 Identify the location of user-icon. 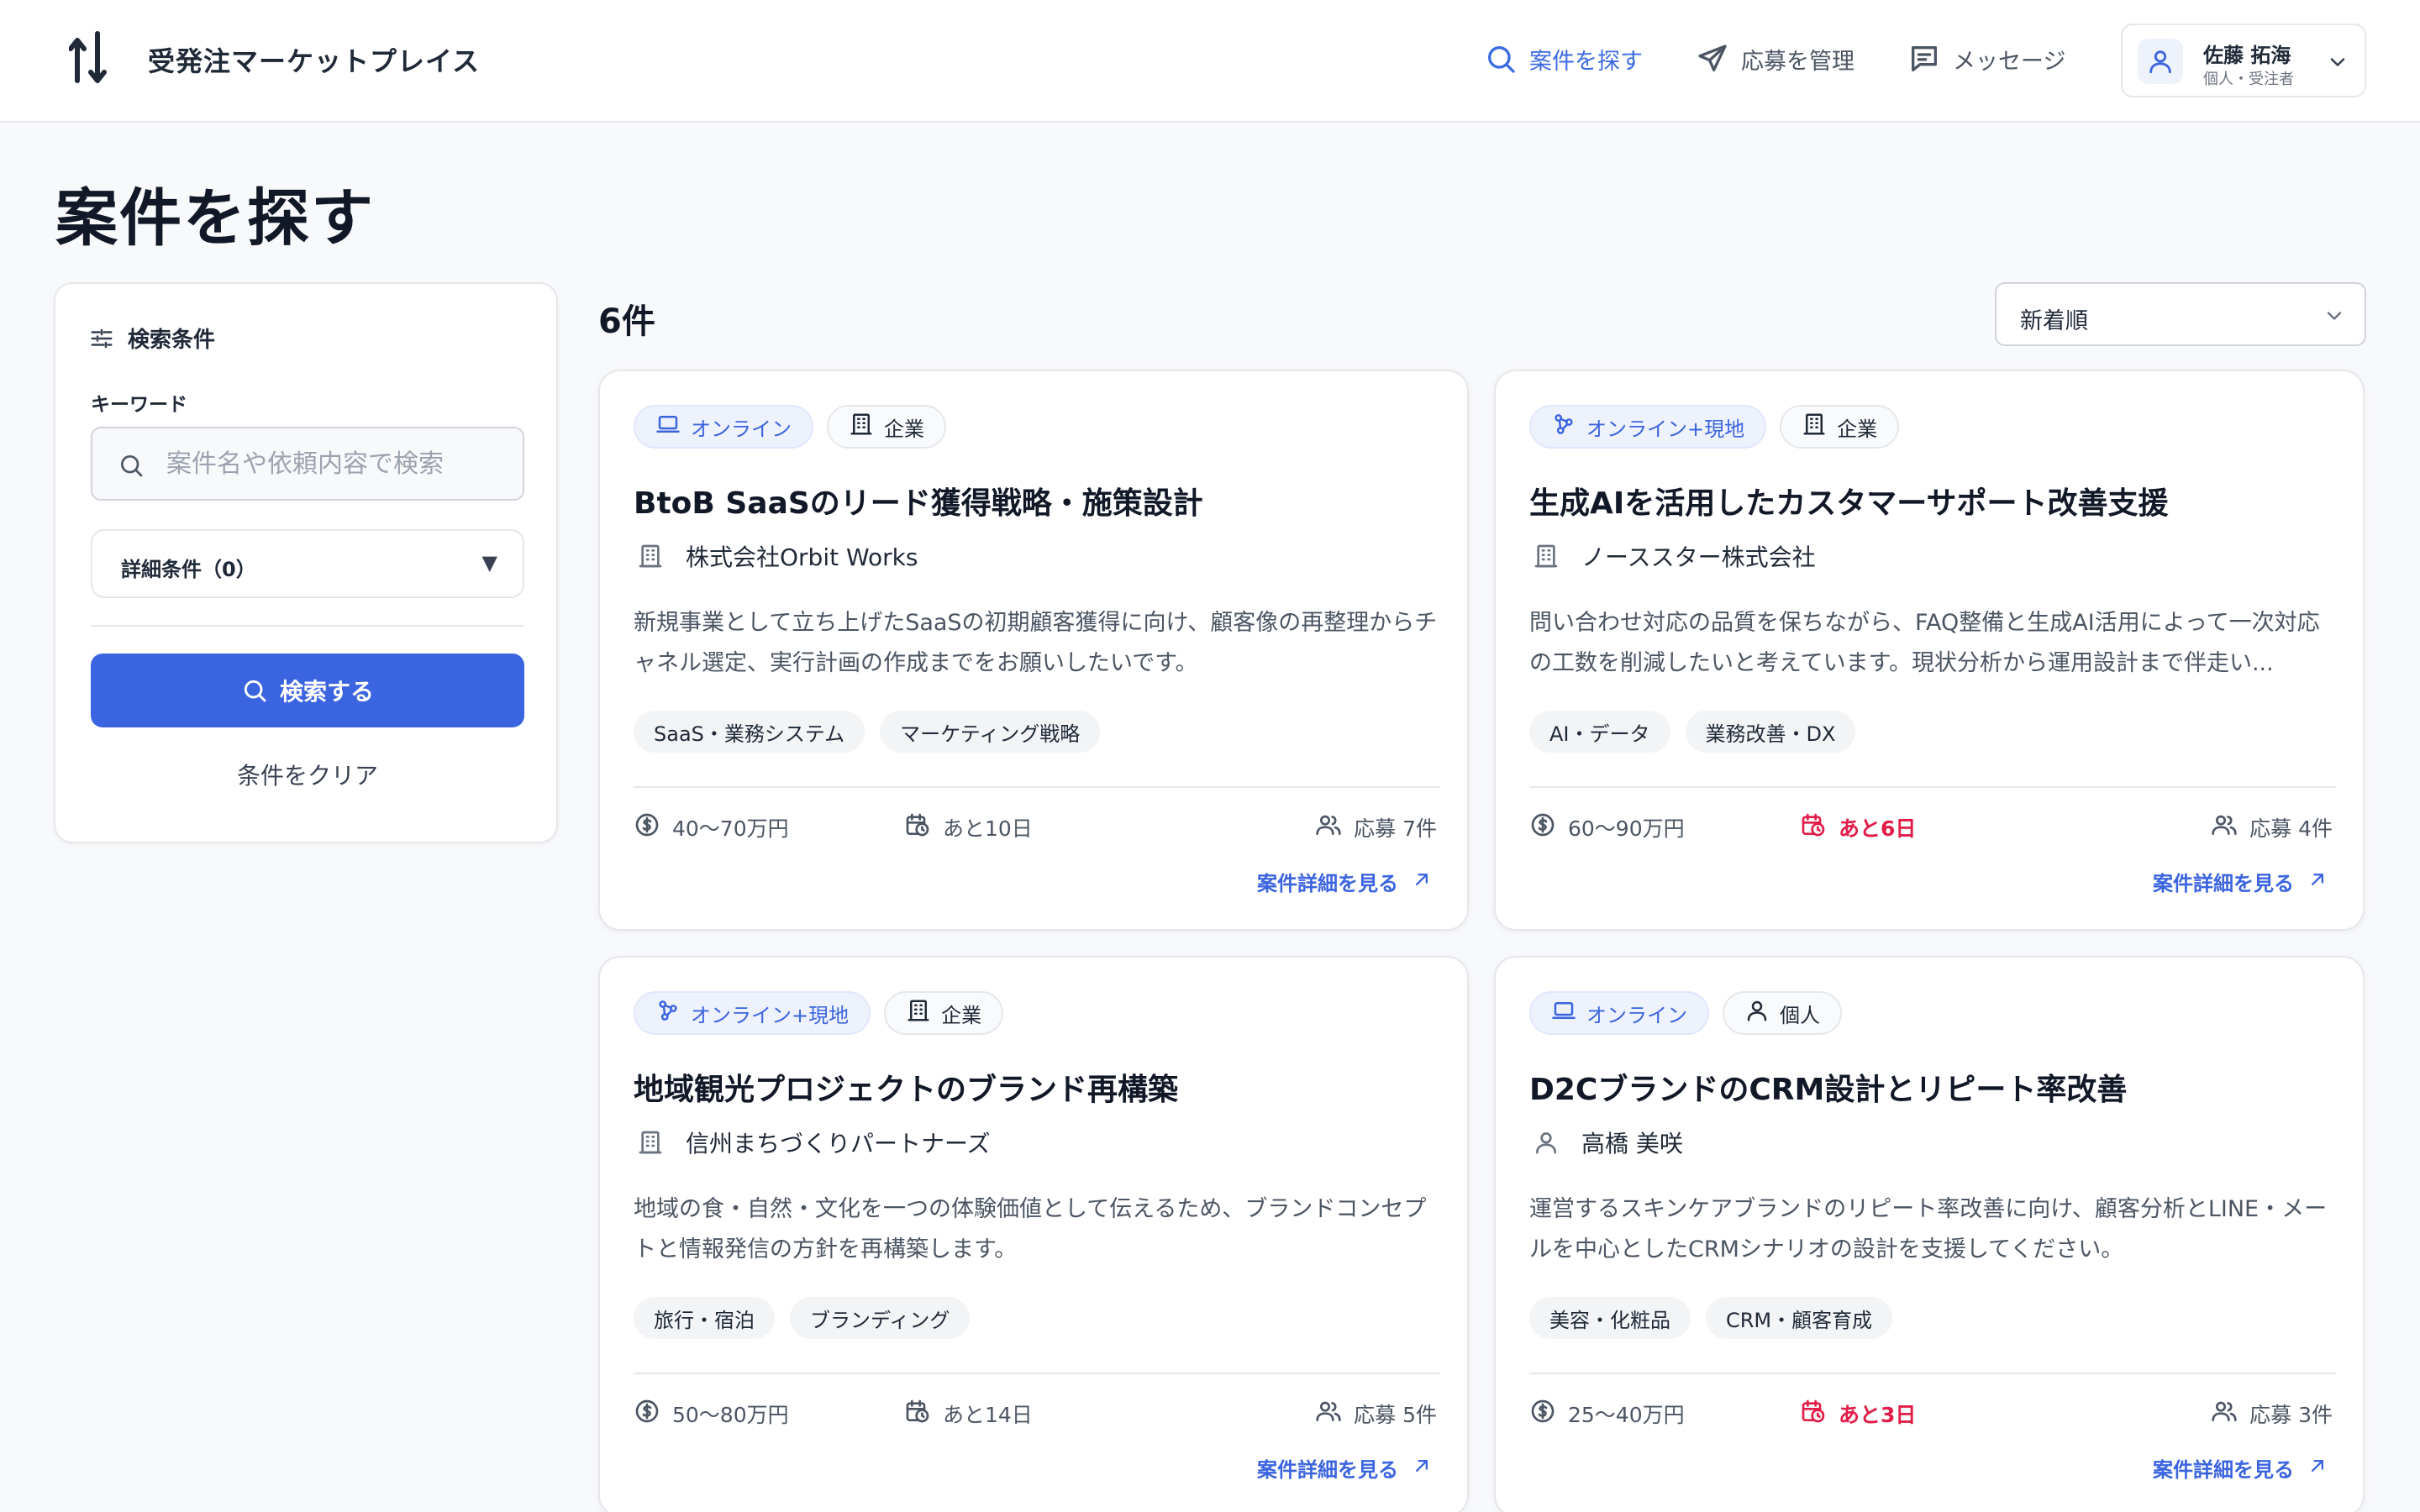
(2160, 62).